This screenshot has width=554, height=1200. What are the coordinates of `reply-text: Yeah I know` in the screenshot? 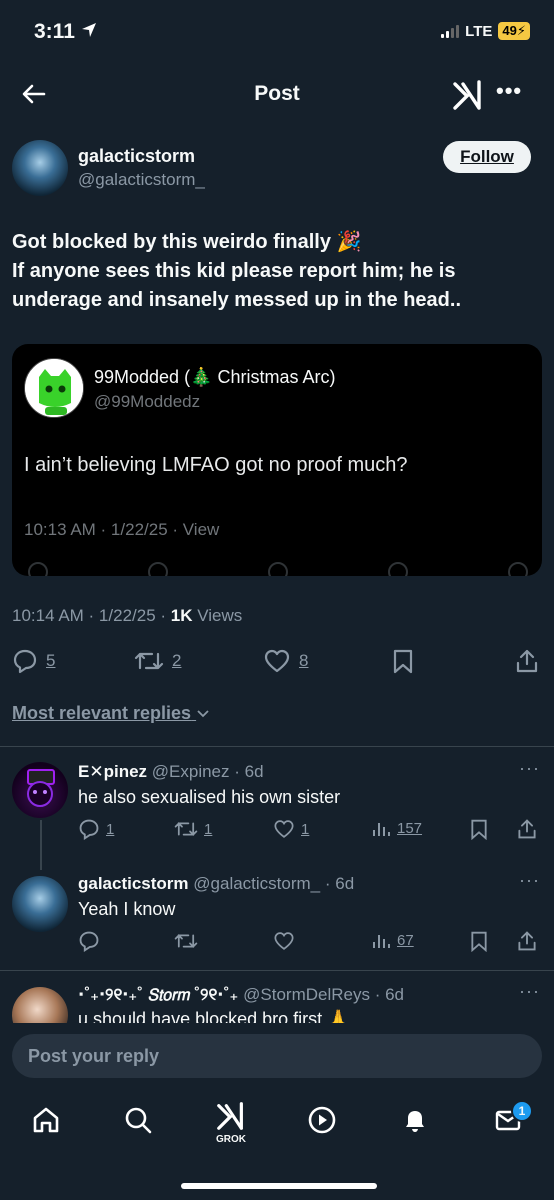 It's located at (127, 909).